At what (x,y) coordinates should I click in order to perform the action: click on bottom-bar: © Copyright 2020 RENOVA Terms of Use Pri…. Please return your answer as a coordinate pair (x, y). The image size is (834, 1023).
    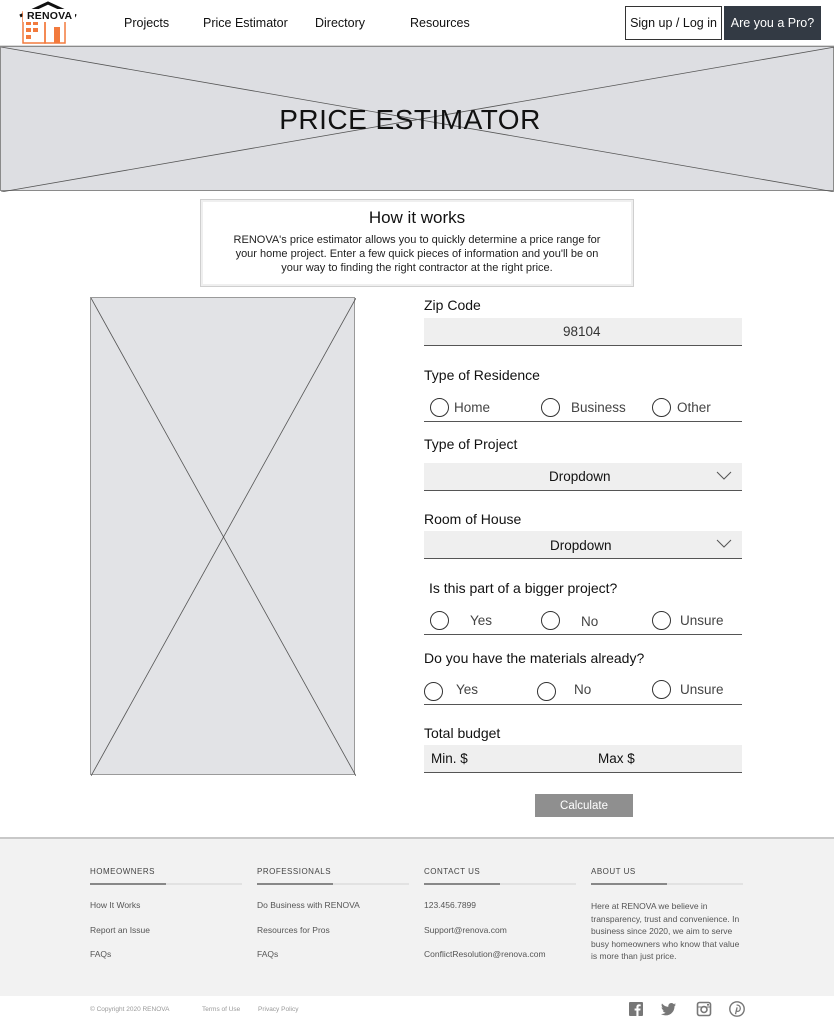
    Looking at the image, I should click on (417, 1009).